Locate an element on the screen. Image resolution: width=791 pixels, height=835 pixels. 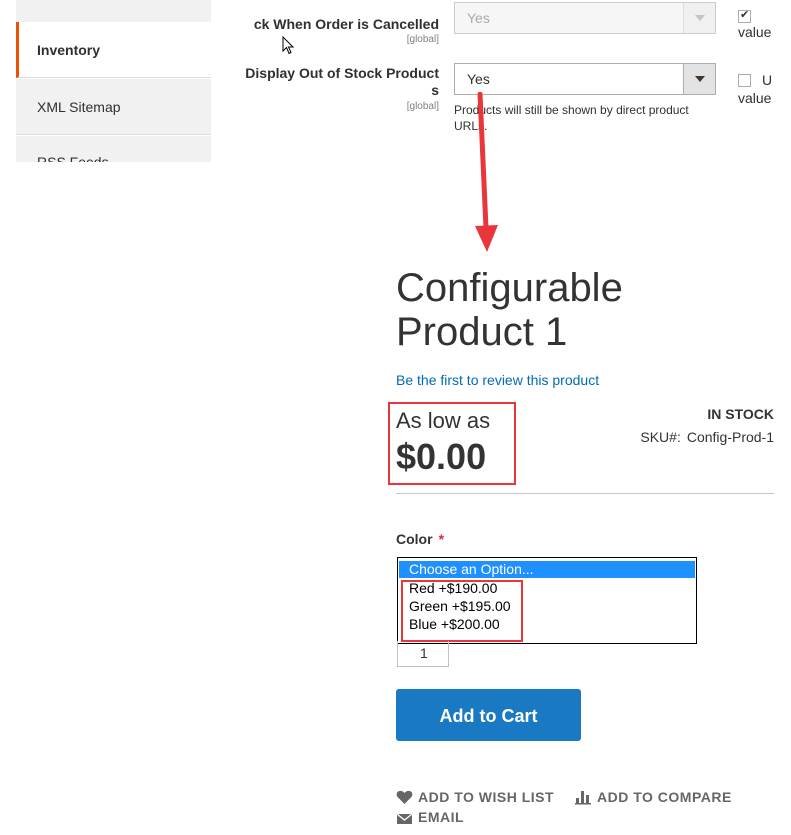
config-scope-1: [global] is located at coordinates (422, 39).